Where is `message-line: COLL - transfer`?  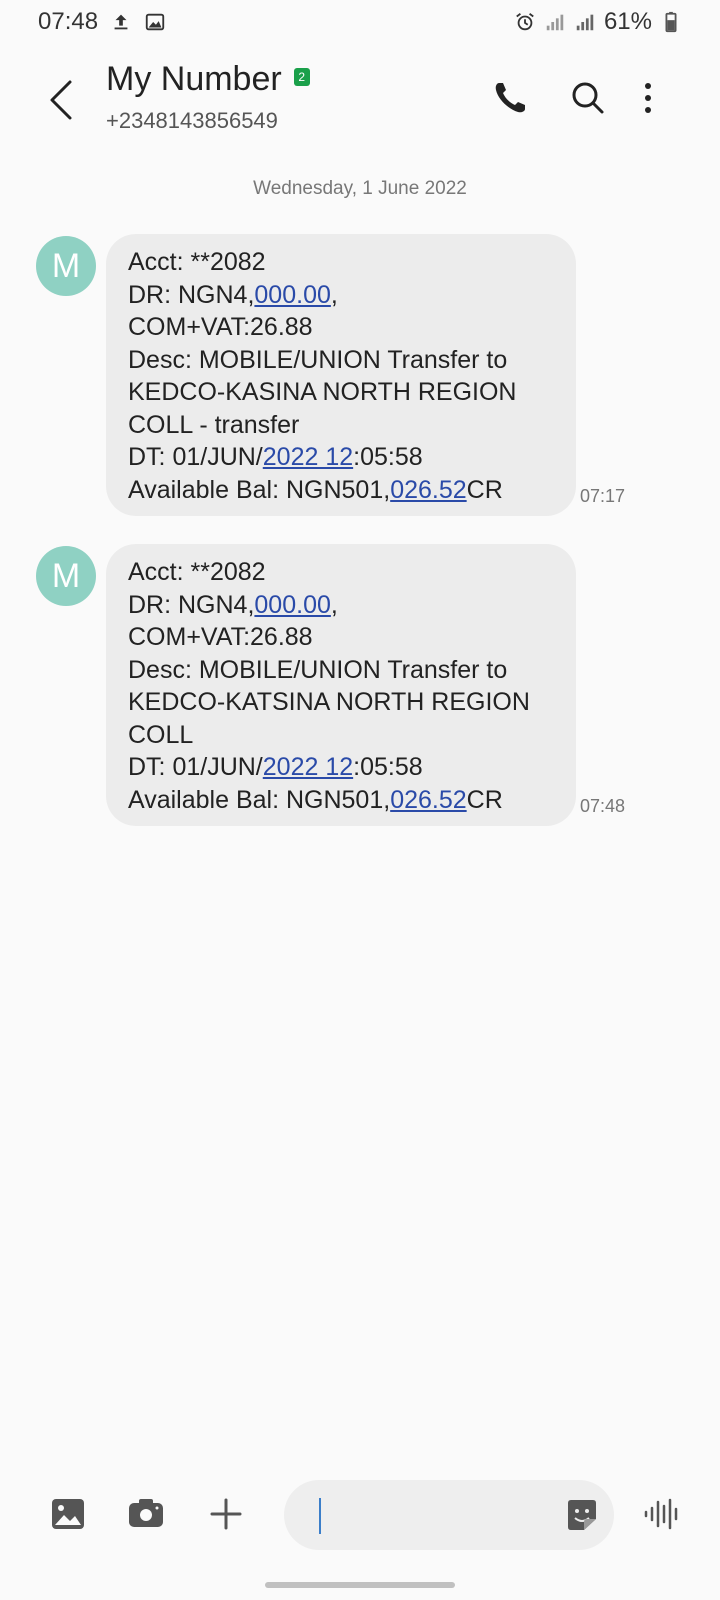 message-line: COLL - transfer is located at coordinates (214, 424).